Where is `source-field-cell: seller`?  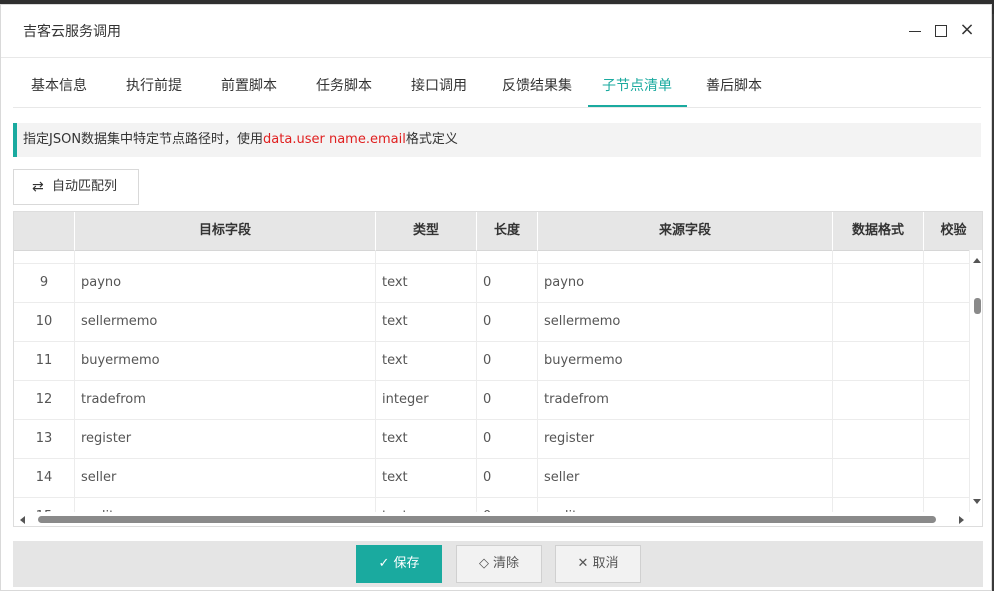 source-field-cell: seller is located at coordinates (685, 478).